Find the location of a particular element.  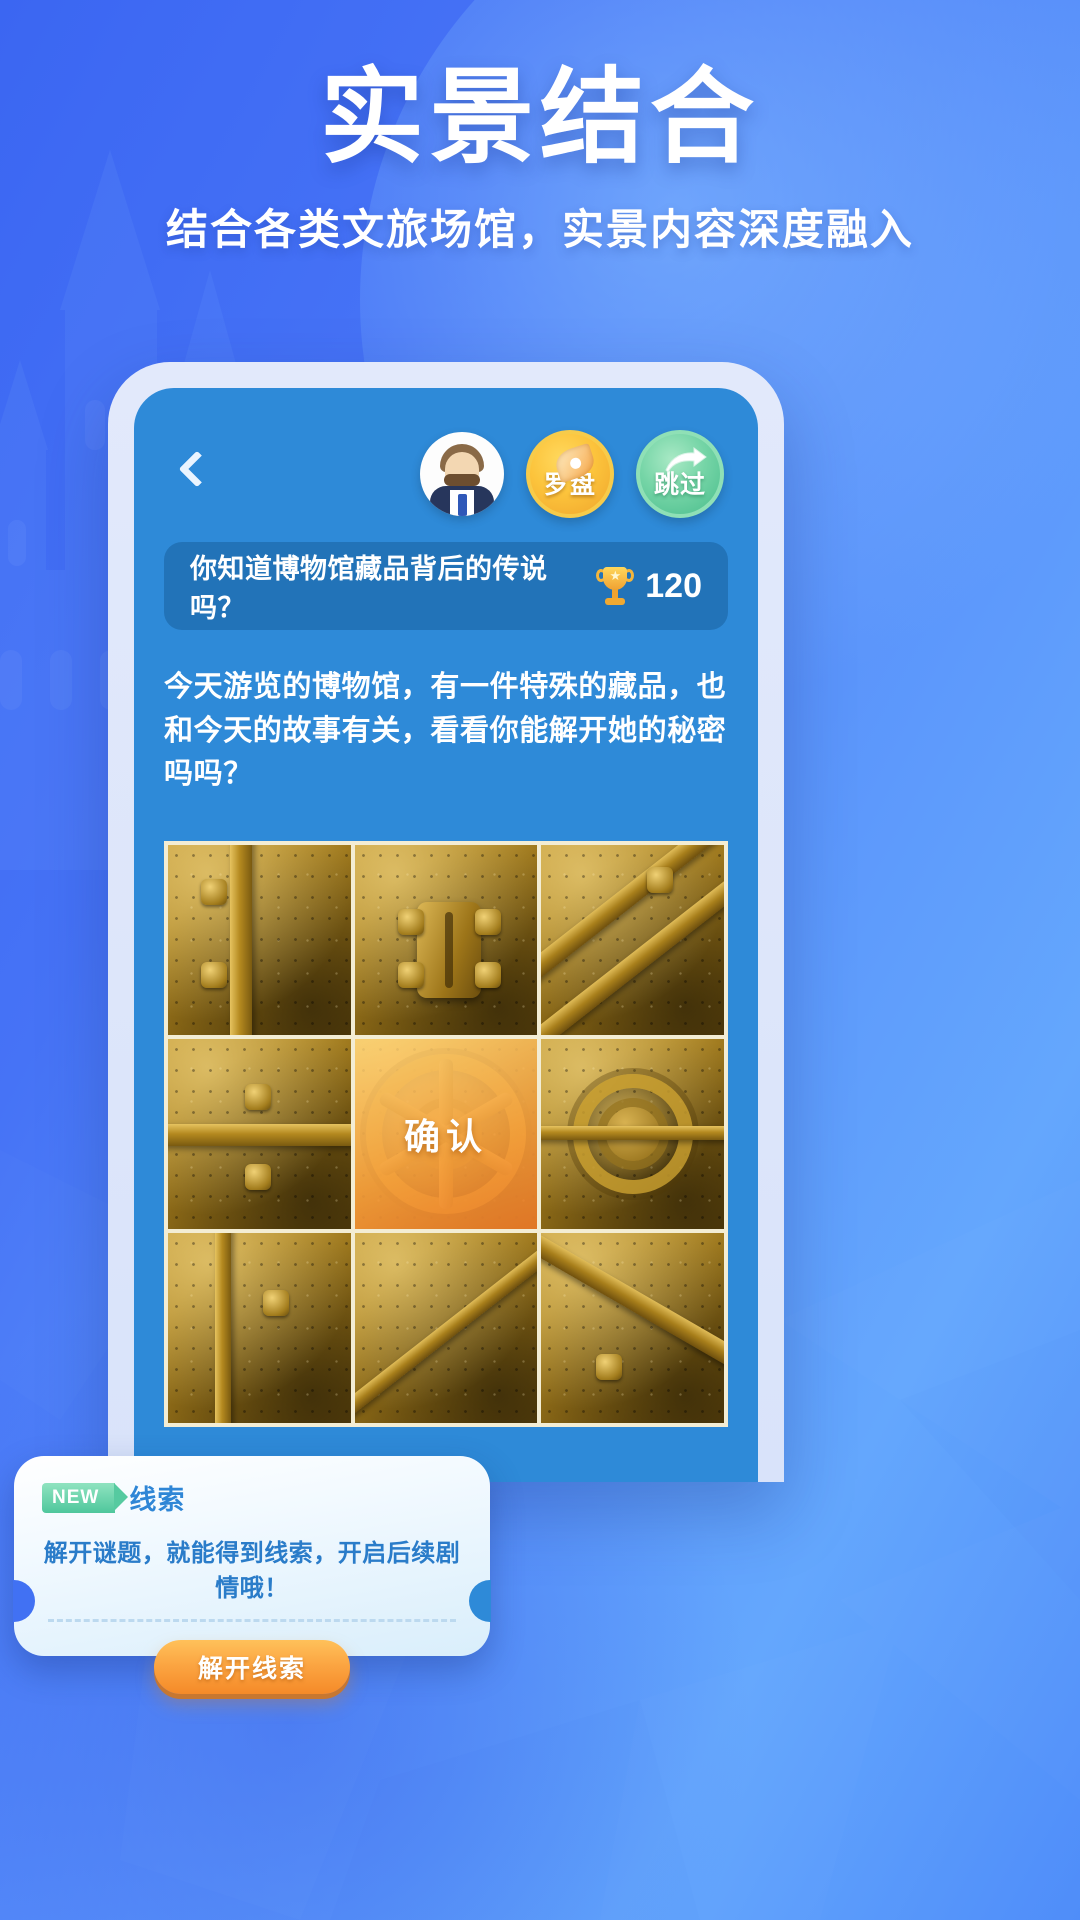

new-badge: NEW is located at coordinates (85, 1497).